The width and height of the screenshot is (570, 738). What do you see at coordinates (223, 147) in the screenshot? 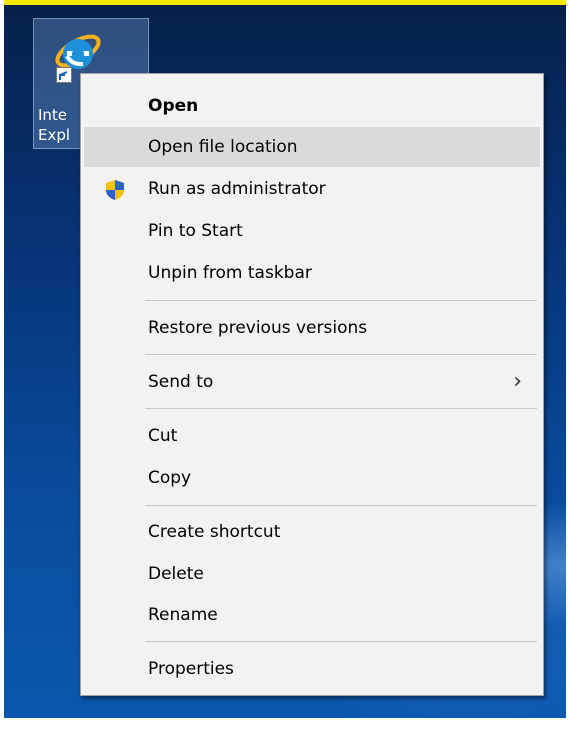
I see `menu-item-label: Open file location` at bounding box center [223, 147].